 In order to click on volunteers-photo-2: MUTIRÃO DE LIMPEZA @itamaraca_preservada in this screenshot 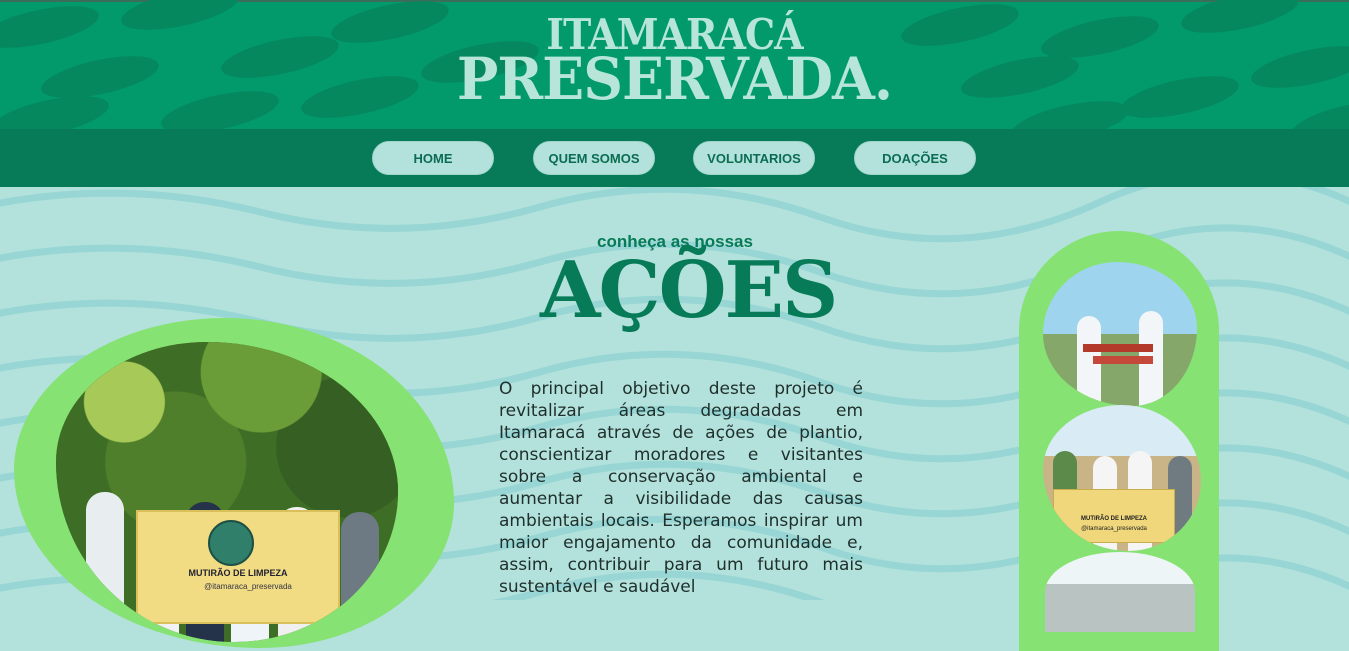, I will do `click(1122, 478)`.